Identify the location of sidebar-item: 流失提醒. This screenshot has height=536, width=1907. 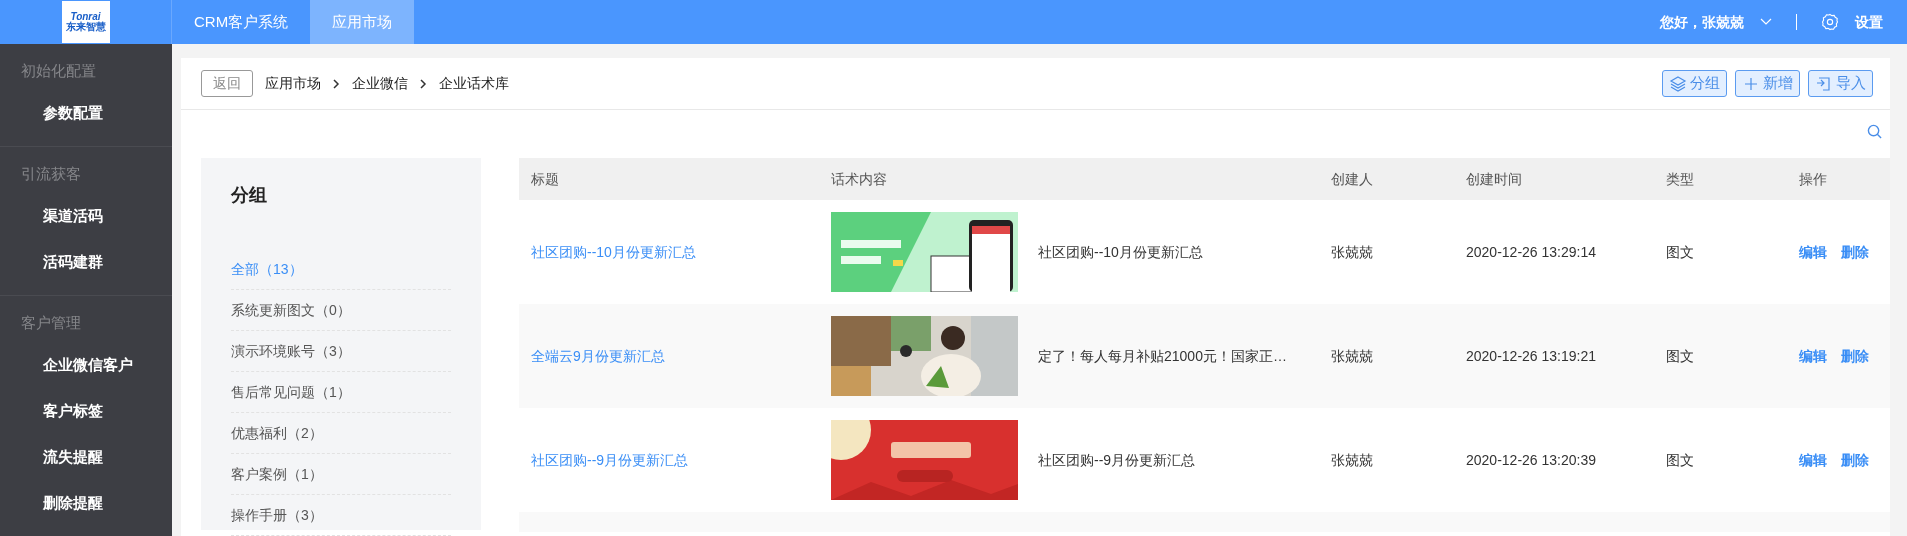
(86, 457).